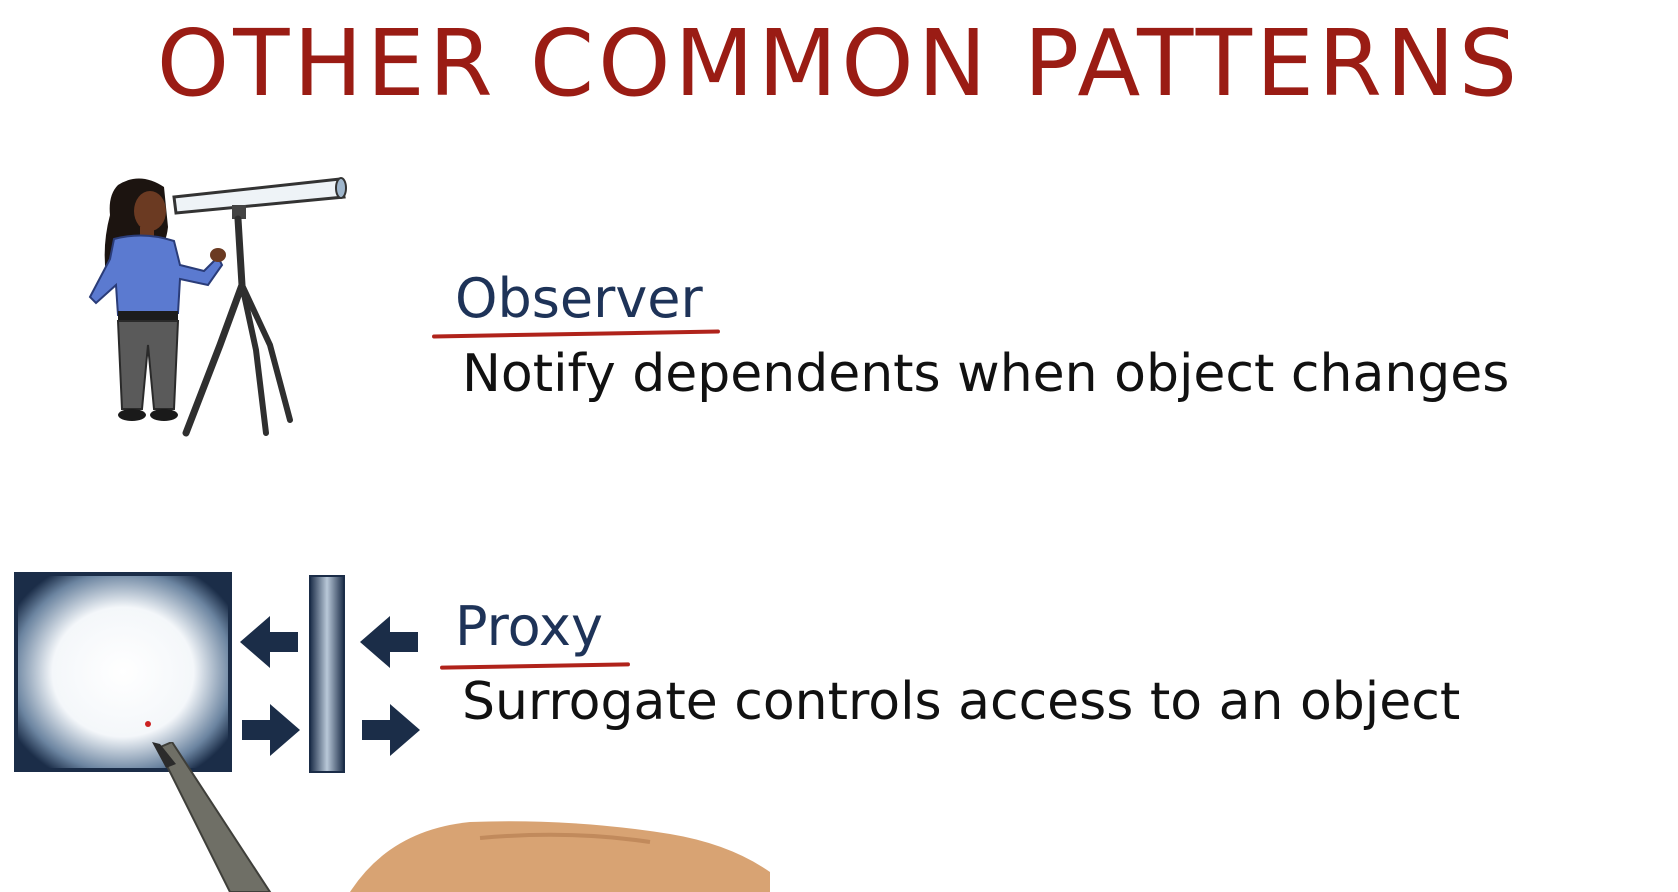  I want to click on observer-illustration, so click(217, 307).